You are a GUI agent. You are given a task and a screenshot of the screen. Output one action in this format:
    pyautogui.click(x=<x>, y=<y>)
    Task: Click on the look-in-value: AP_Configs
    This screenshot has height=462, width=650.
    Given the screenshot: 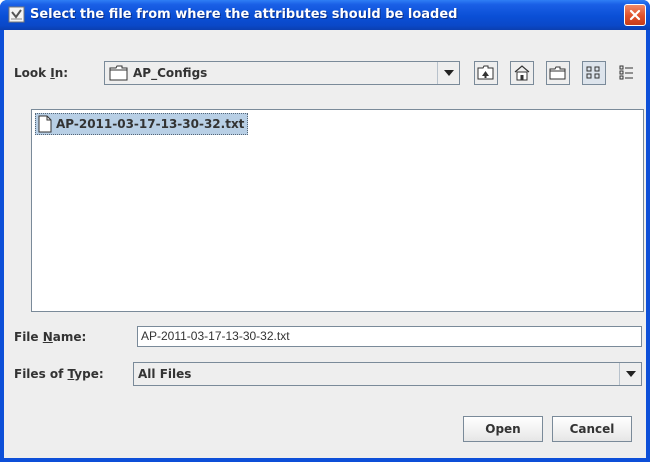 What is the action you would take?
    pyautogui.click(x=170, y=73)
    